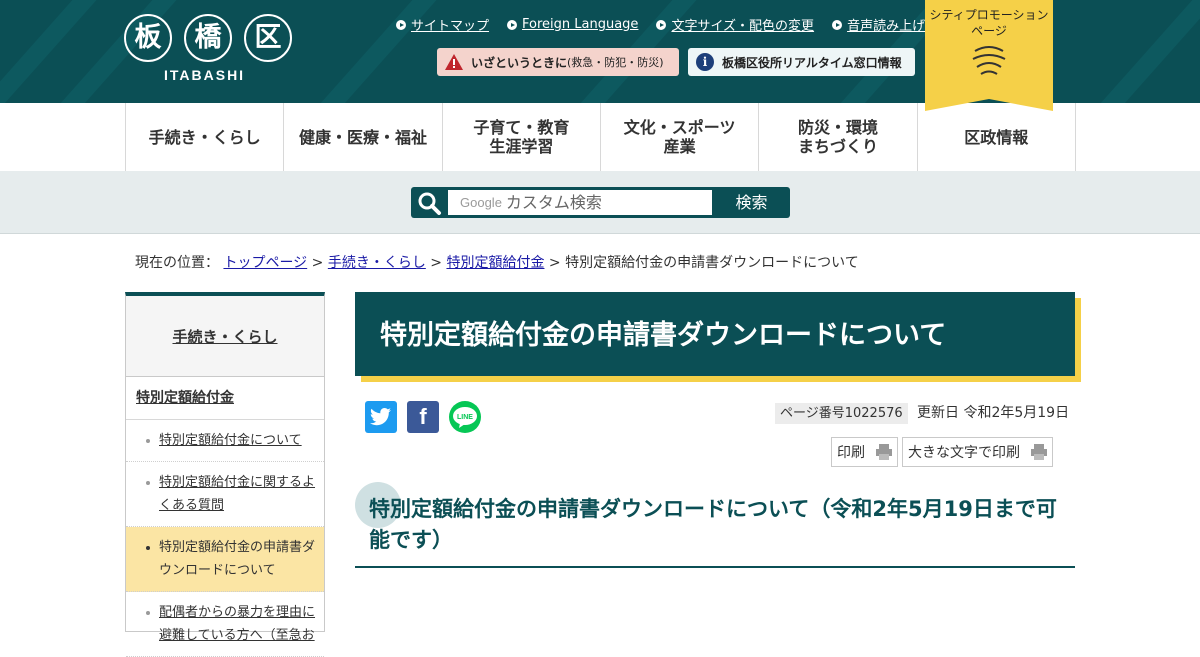 This screenshot has width=1200, height=657. Describe the element at coordinates (997, 137) in the screenshot. I see `nav-administration: 区政情報` at that location.